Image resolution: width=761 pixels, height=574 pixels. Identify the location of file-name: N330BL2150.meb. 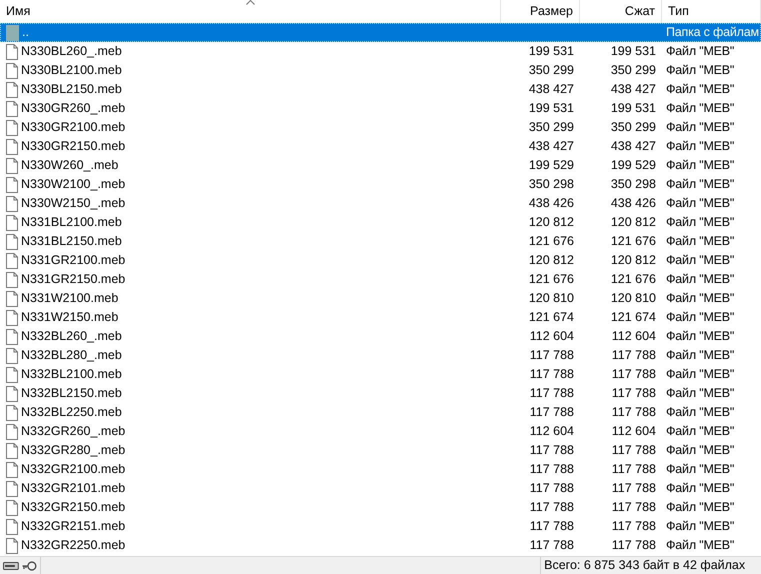
(71, 89).